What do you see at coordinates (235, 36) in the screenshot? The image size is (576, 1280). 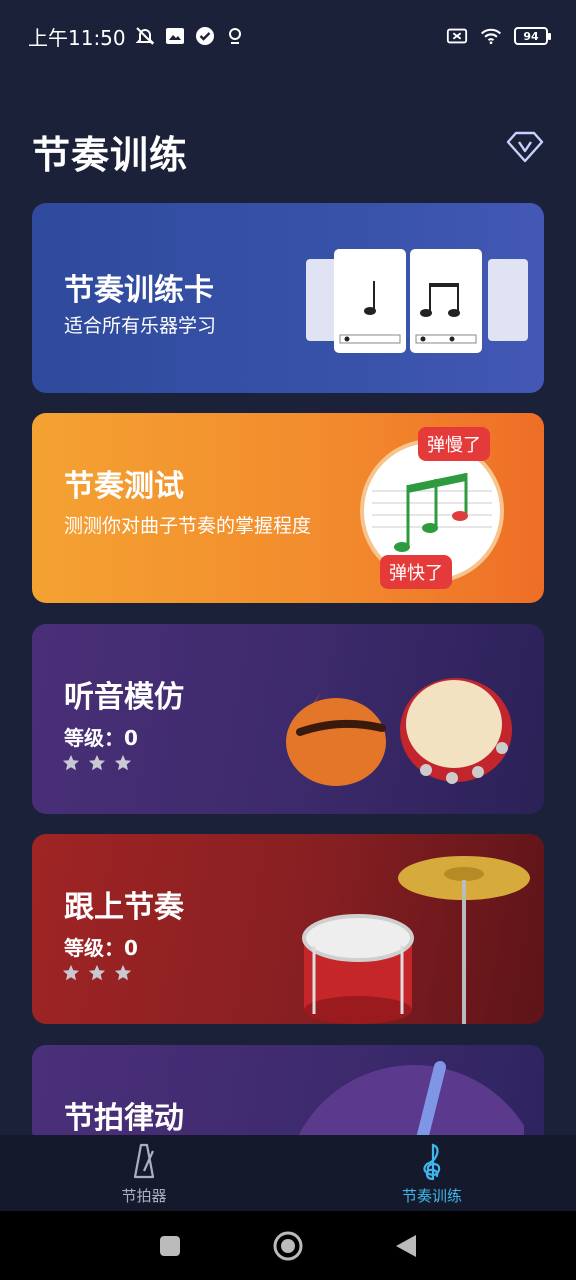 I see `location-icon` at bounding box center [235, 36].